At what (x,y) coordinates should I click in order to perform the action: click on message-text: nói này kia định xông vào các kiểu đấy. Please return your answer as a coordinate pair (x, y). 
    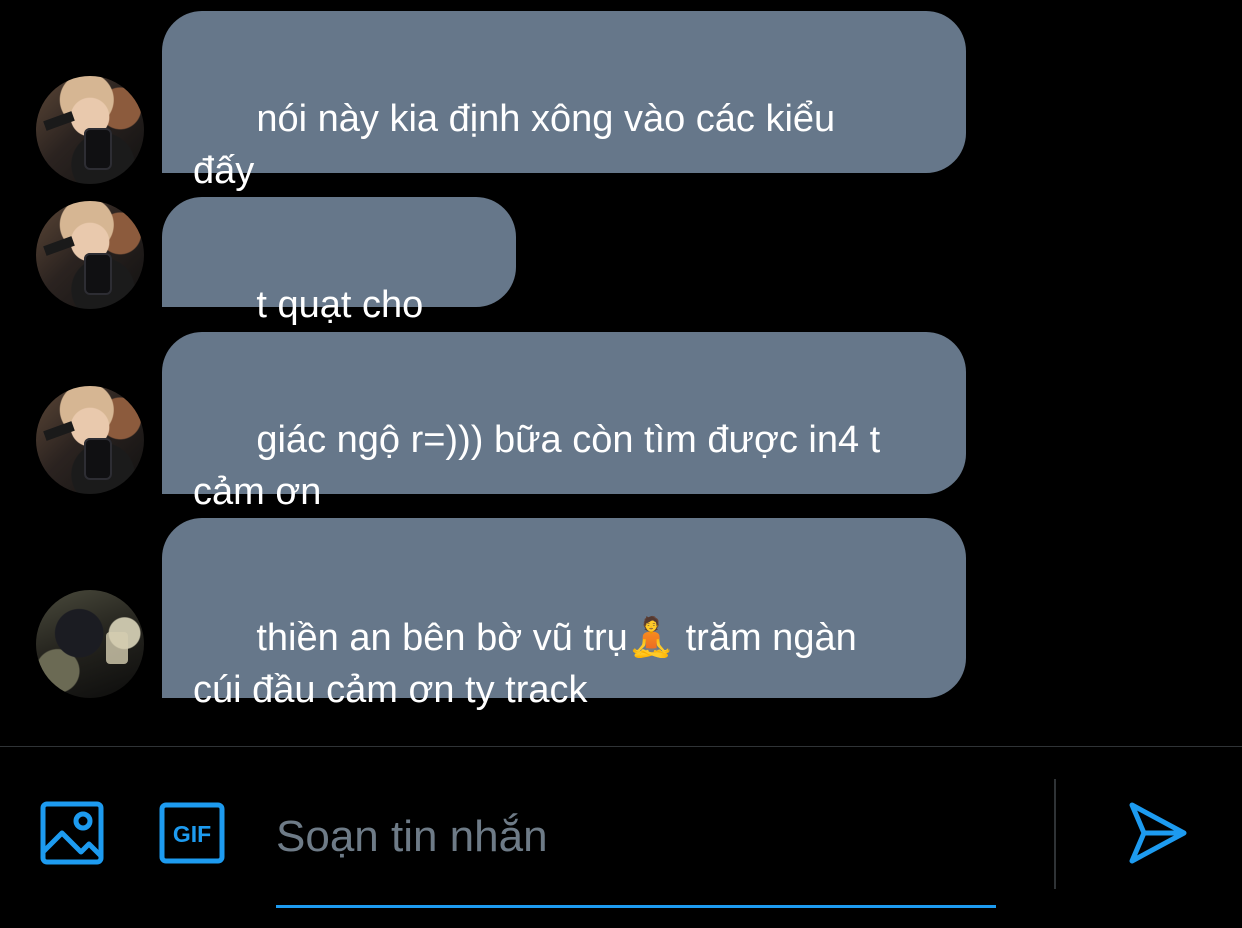
    Looking at the image, I should click on (514, 145).